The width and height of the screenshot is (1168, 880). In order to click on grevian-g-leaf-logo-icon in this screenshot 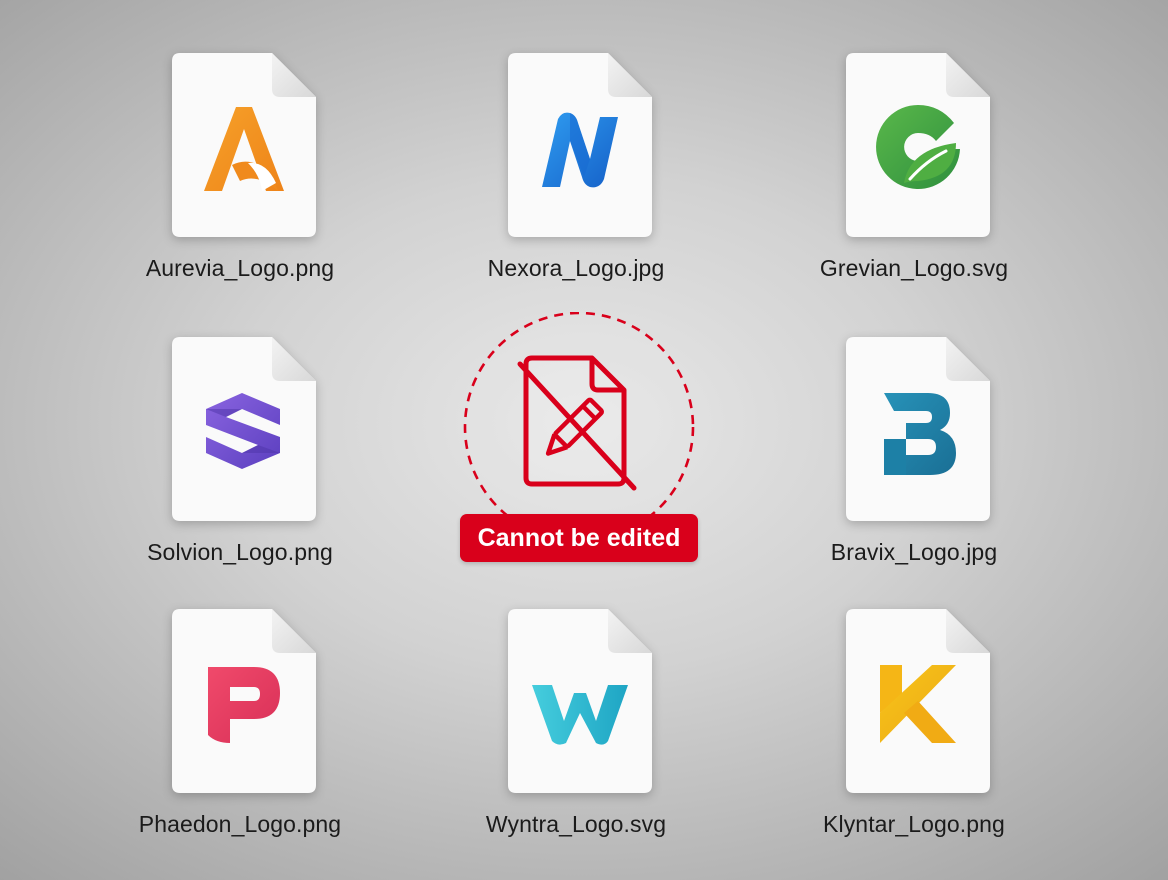, I will do `click(918, 147)`.